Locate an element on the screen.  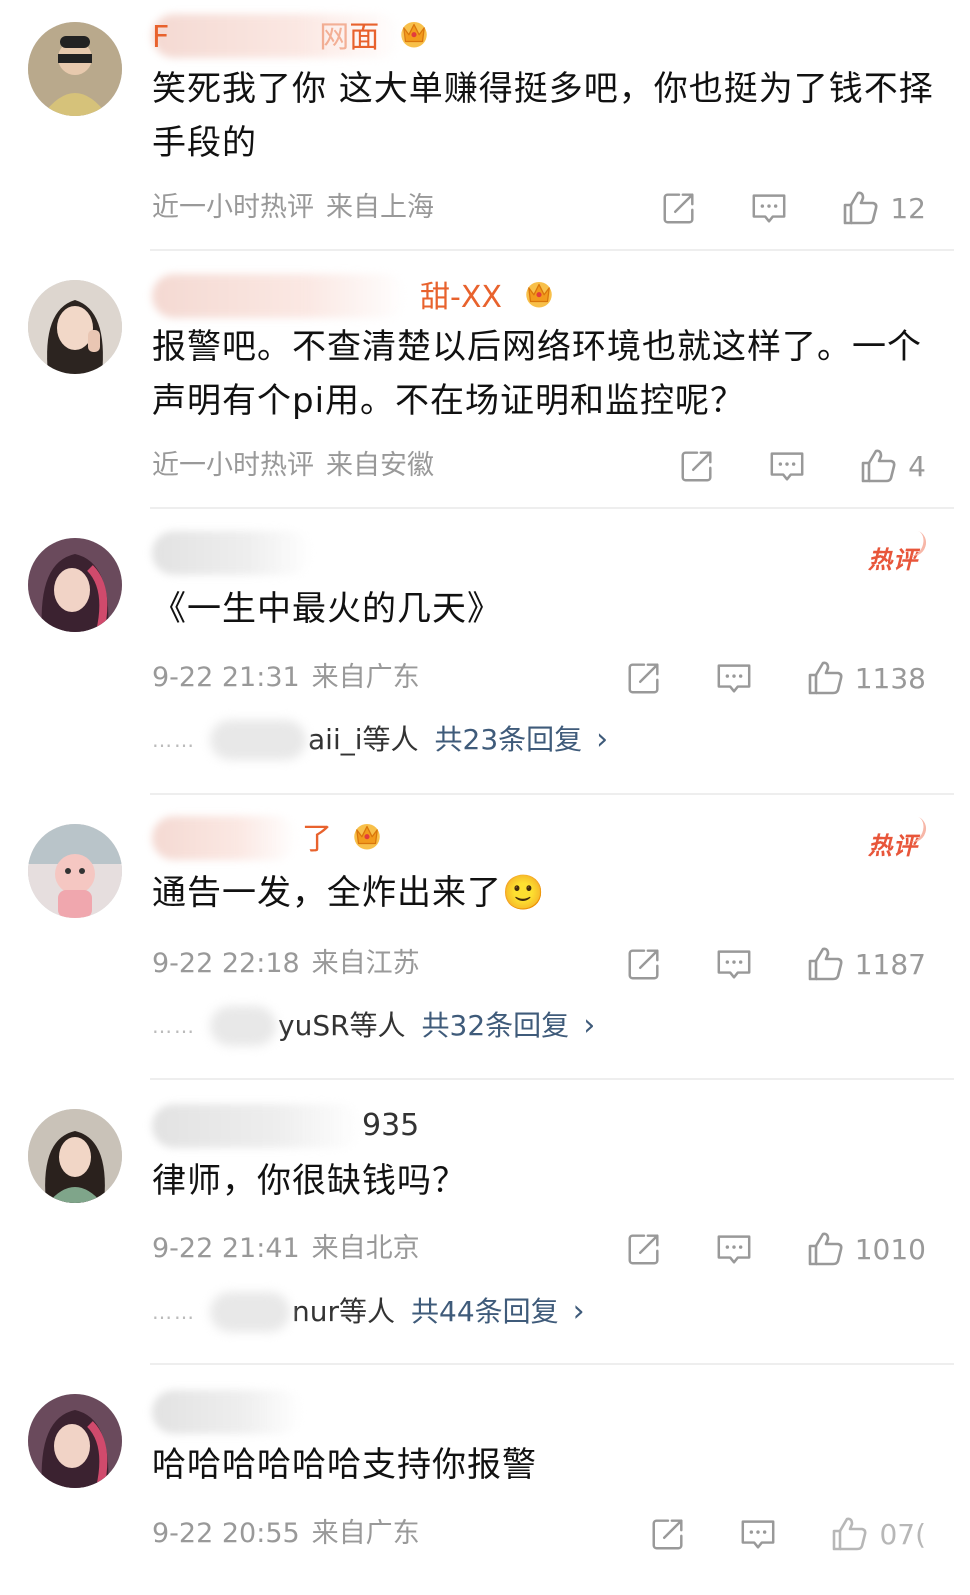
reply-names: aii_i等人 is located at coordinates (363, 739).